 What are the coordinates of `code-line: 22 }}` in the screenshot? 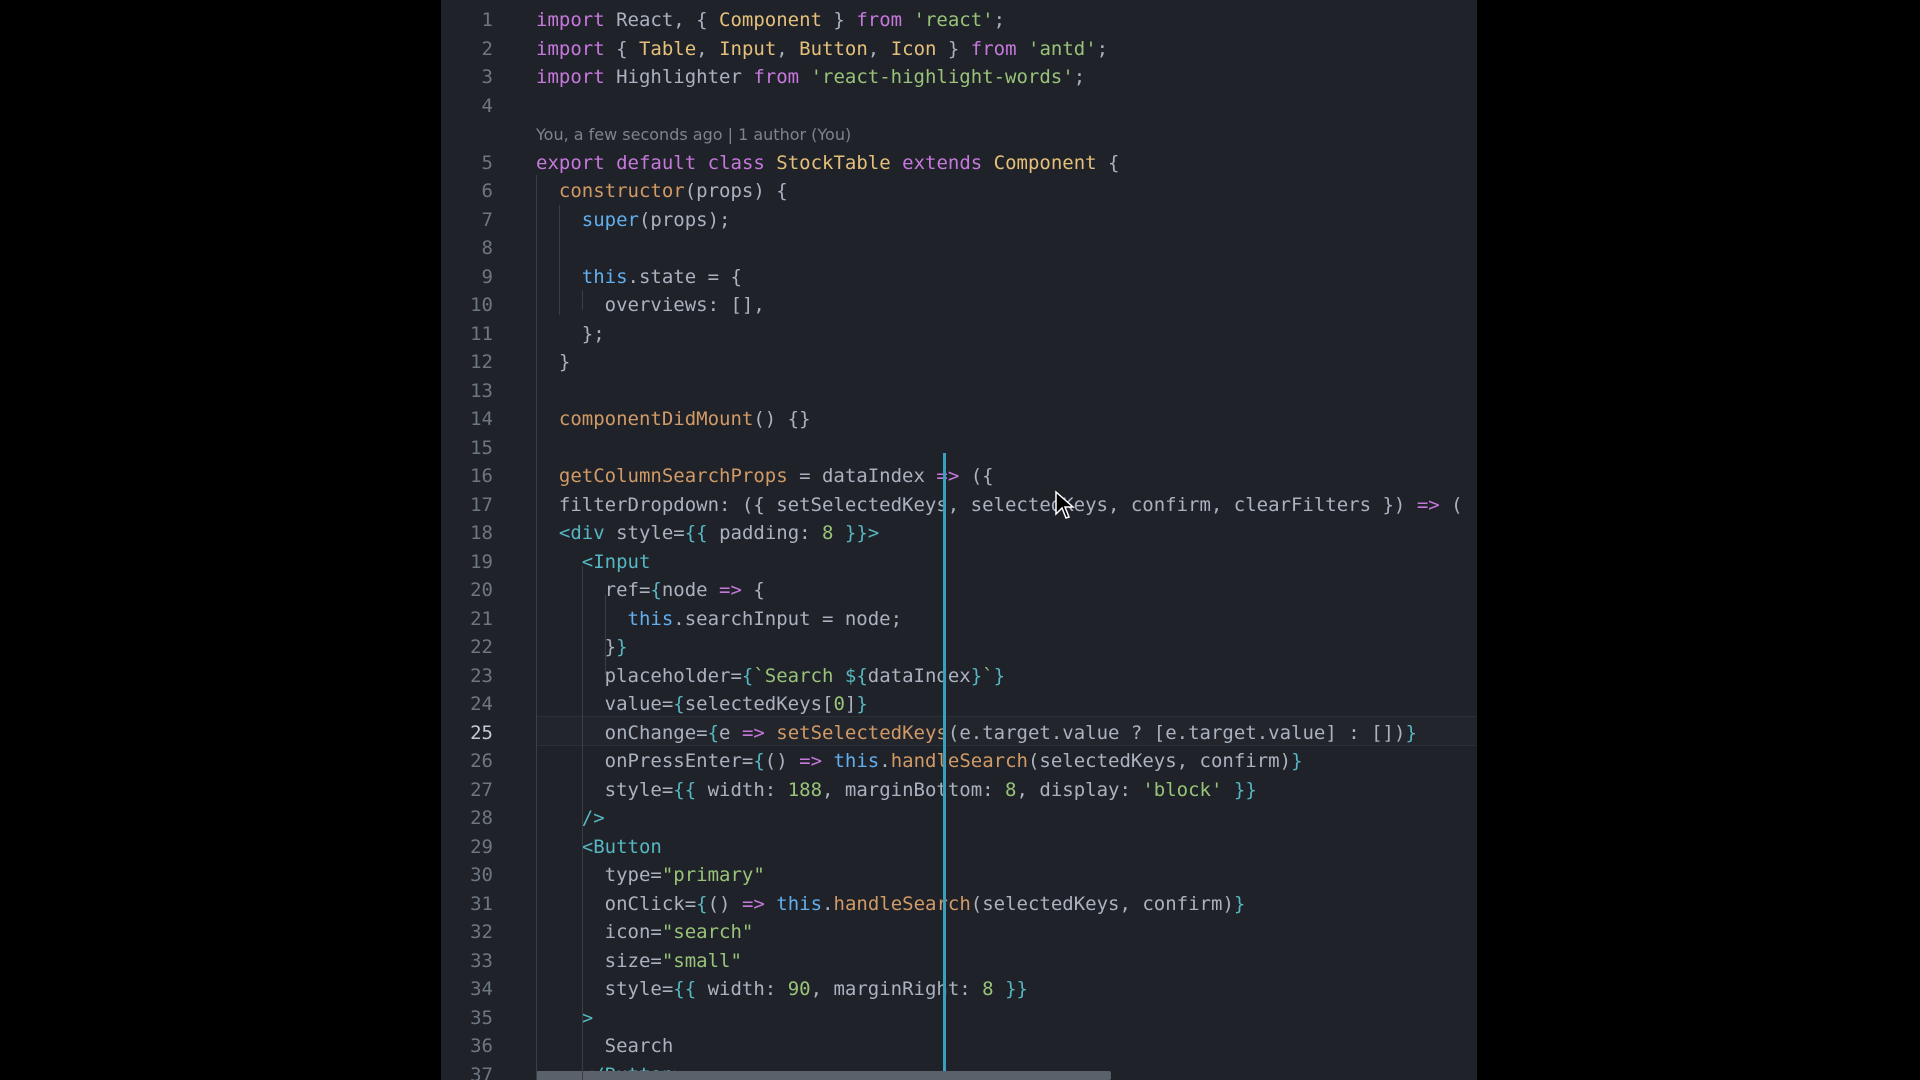 It's located at (959, 647).